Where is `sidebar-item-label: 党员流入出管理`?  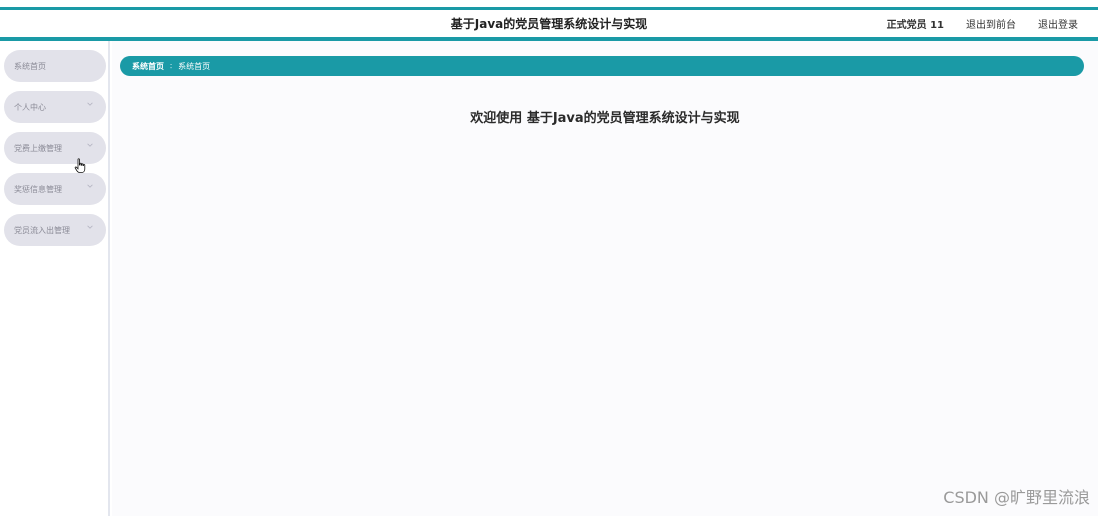
sidebar-item-label: 党员流入出管理 is located at coordinates (42, 230).